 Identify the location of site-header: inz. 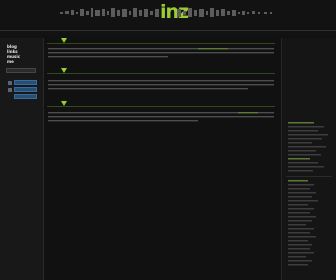
(168, 18).